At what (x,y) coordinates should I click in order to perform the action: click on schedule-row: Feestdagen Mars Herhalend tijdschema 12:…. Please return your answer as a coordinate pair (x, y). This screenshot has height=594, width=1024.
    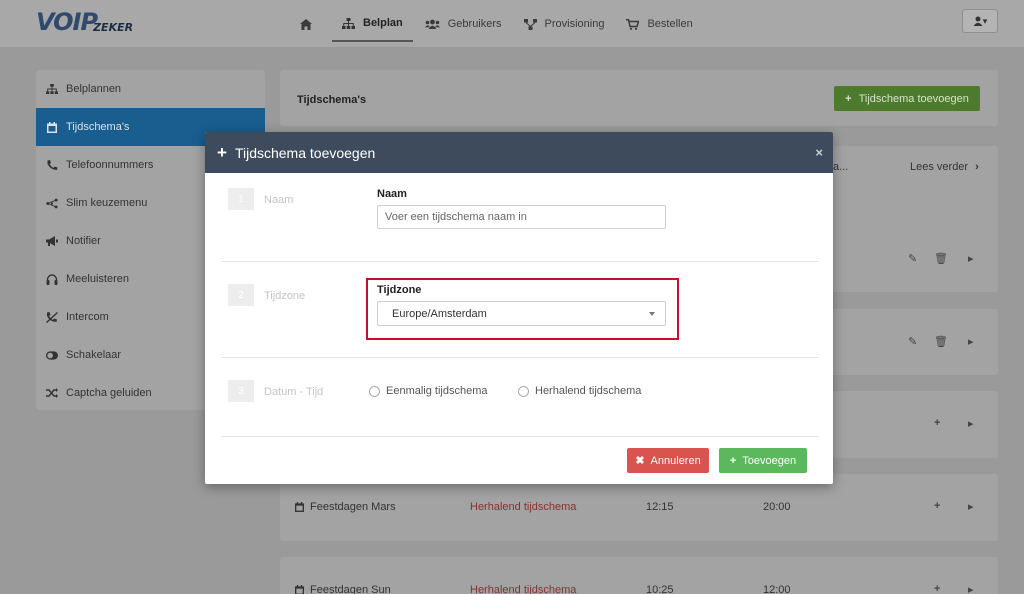
    Looking at the image, I should click on (639, 507).